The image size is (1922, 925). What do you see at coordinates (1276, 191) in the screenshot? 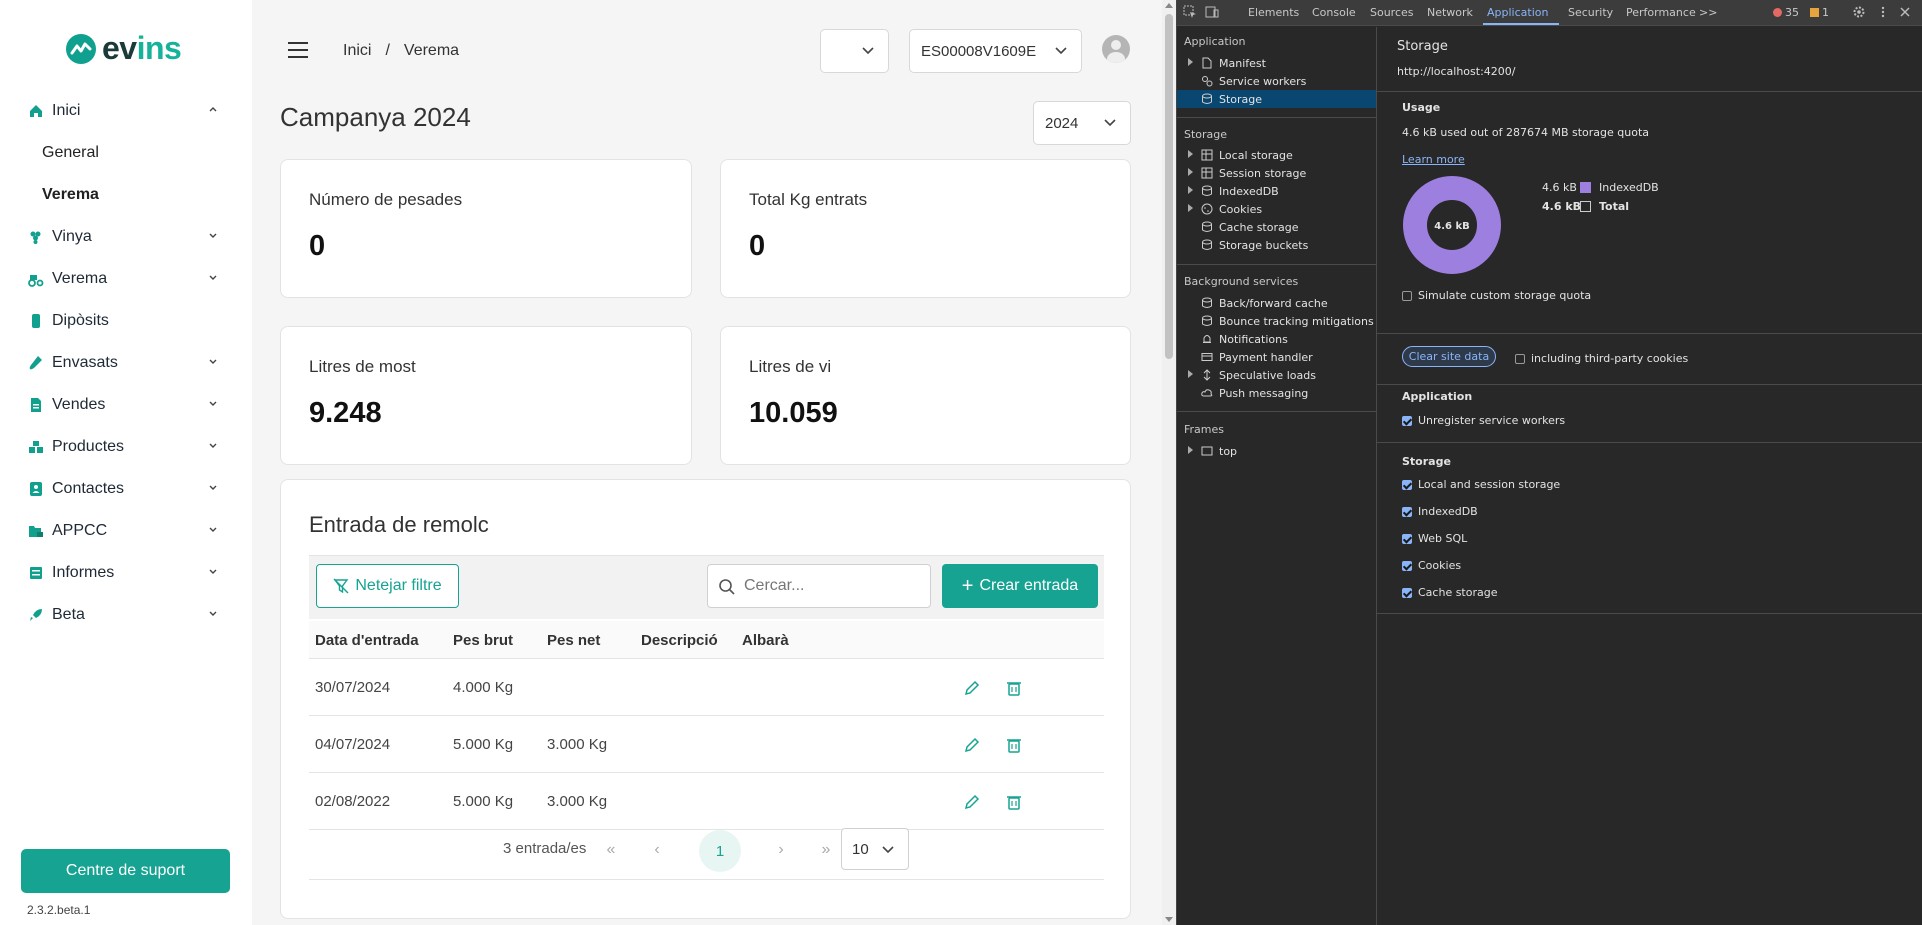
I see `tree-item-indexeddb: IndexedDB` at bounding box center [1276, 191].